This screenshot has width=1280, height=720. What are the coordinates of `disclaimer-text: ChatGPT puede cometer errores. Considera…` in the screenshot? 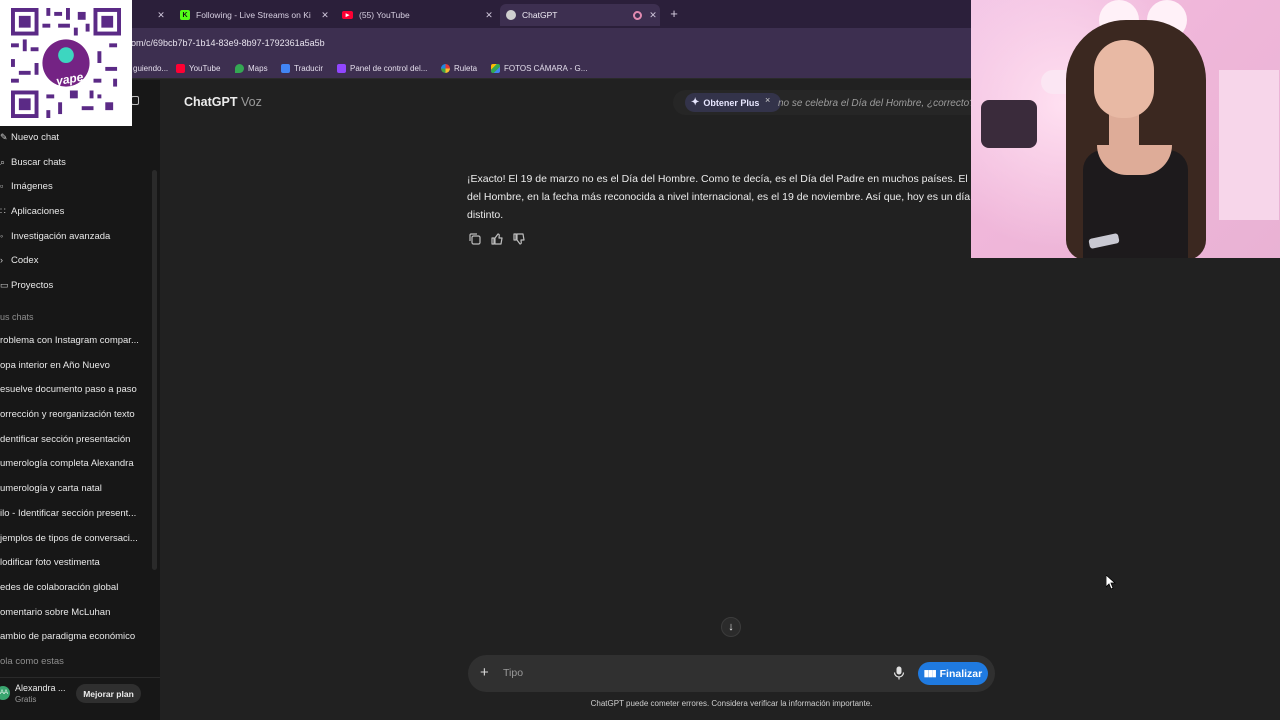 It's located at (731, 703).